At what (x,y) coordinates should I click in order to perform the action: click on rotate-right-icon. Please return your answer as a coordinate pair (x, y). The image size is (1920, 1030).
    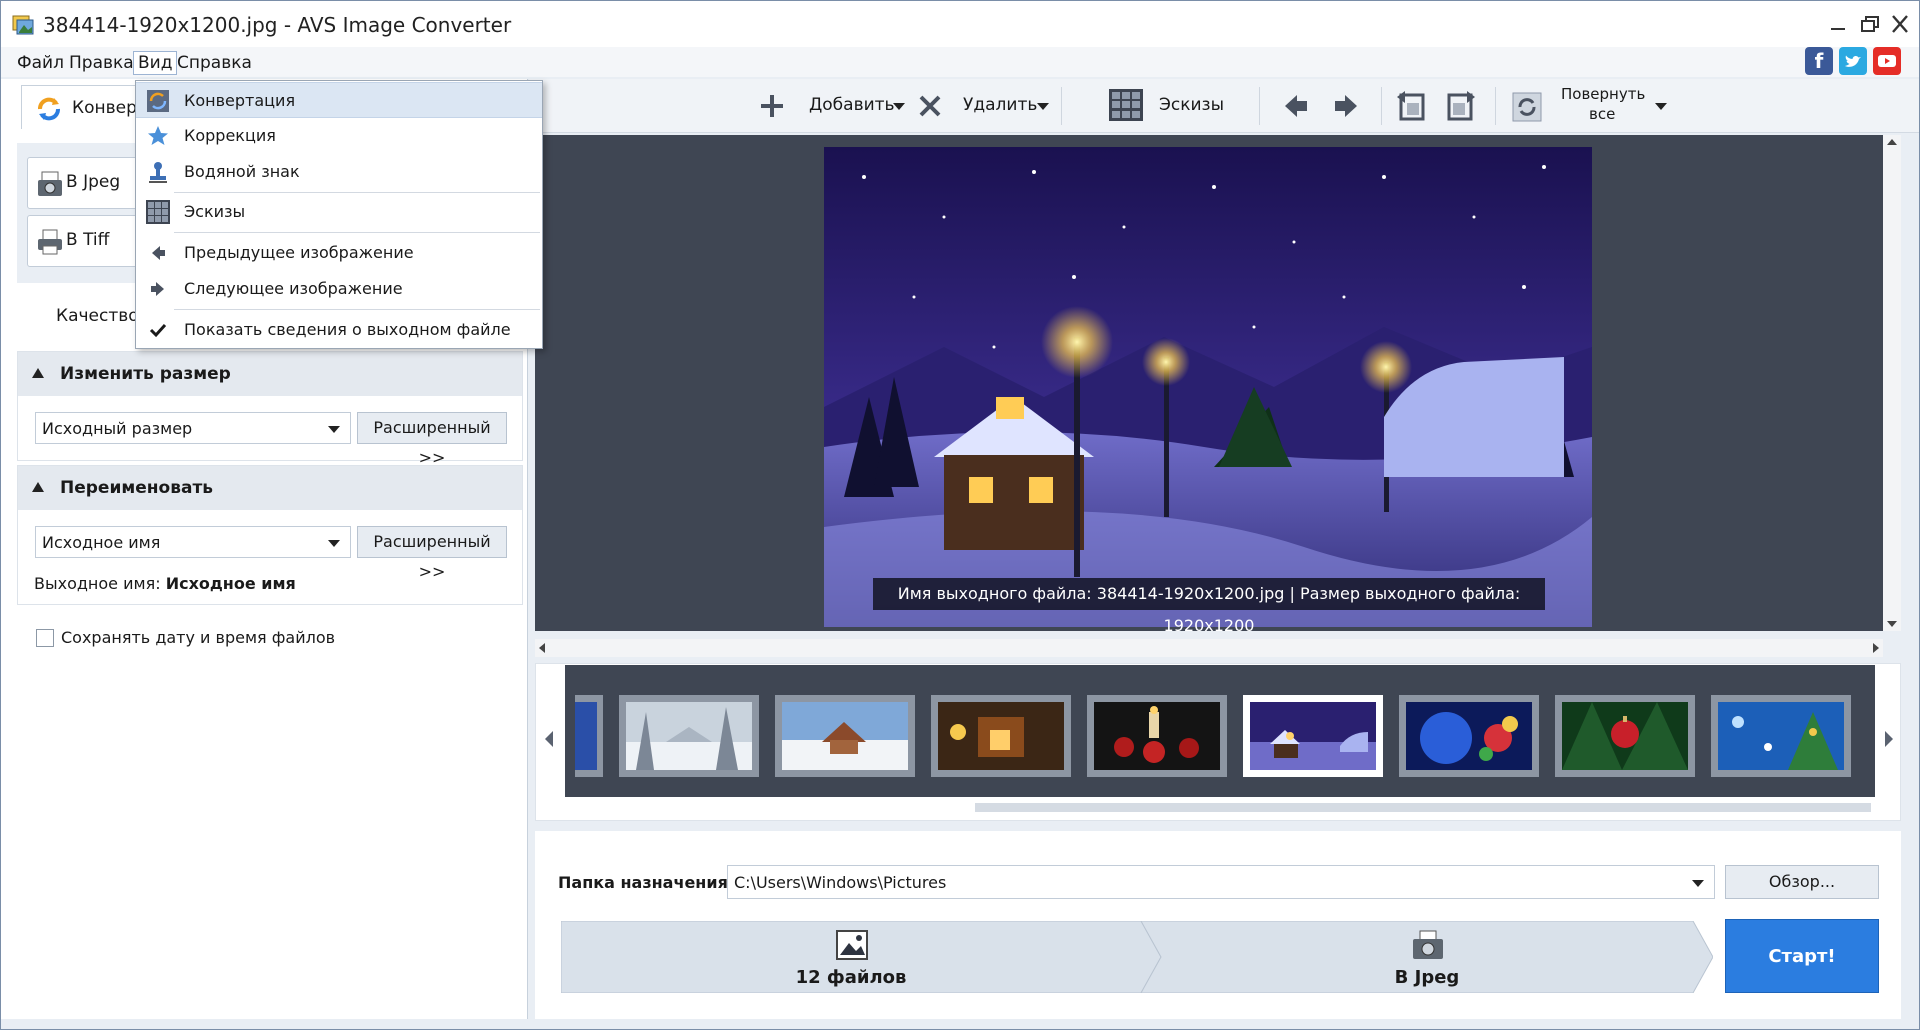
    Looking at the image, I should click on (1460, 106).